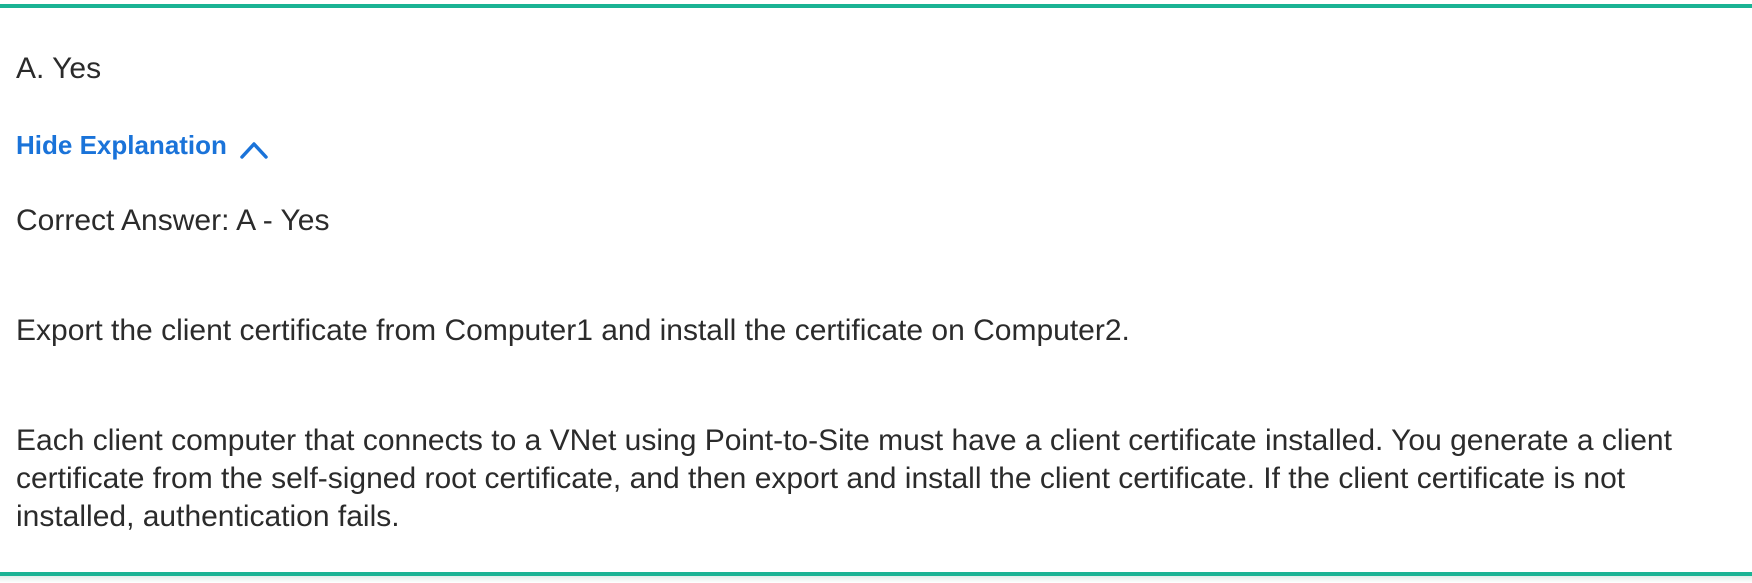 This screenshot has height=583, width=1752. Describe the element at coordinates (59, 68) in the screenshot. I see `answer-option: A. Yes` at that location.